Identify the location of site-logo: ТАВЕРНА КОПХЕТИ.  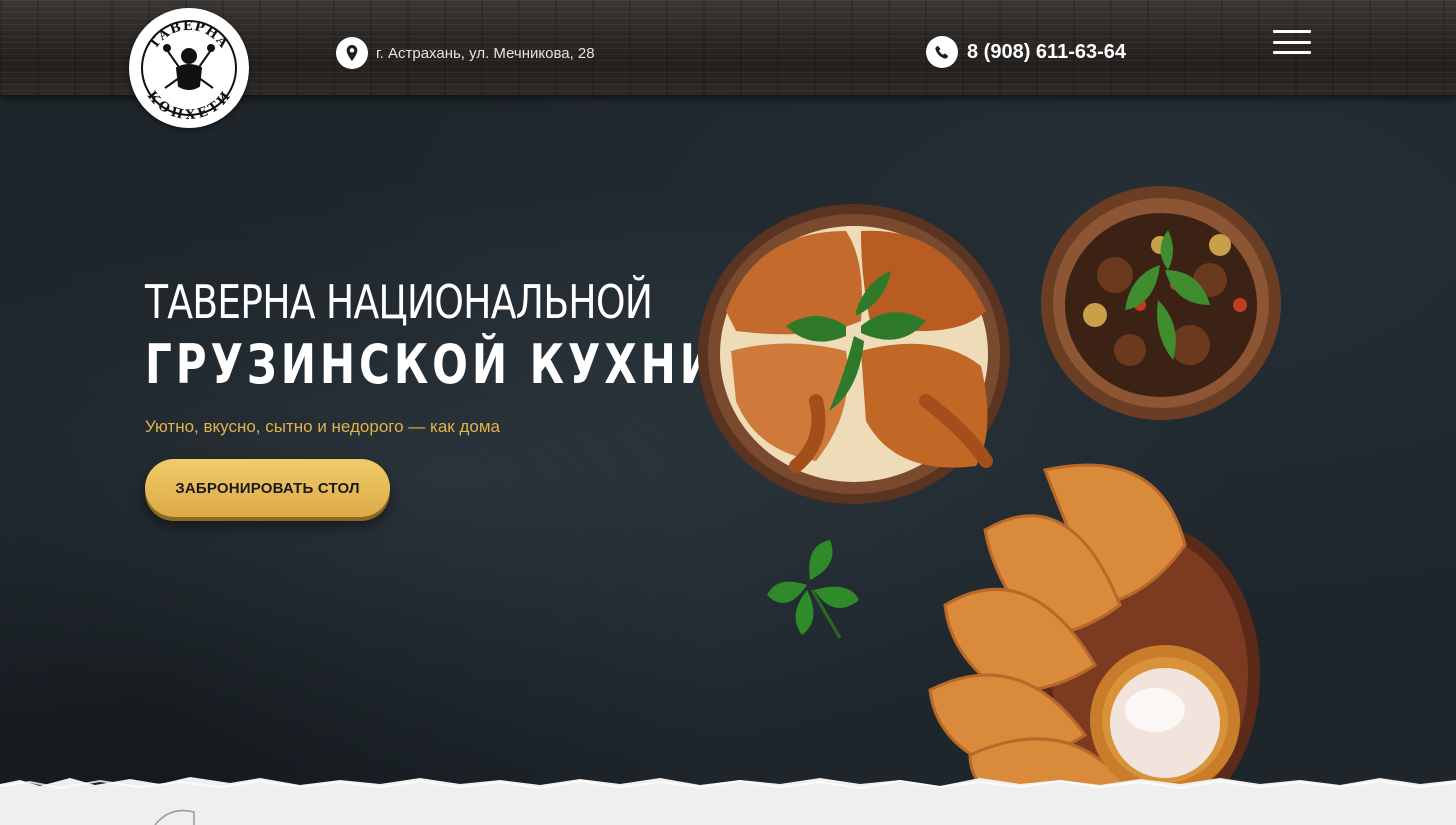
(189, 68).